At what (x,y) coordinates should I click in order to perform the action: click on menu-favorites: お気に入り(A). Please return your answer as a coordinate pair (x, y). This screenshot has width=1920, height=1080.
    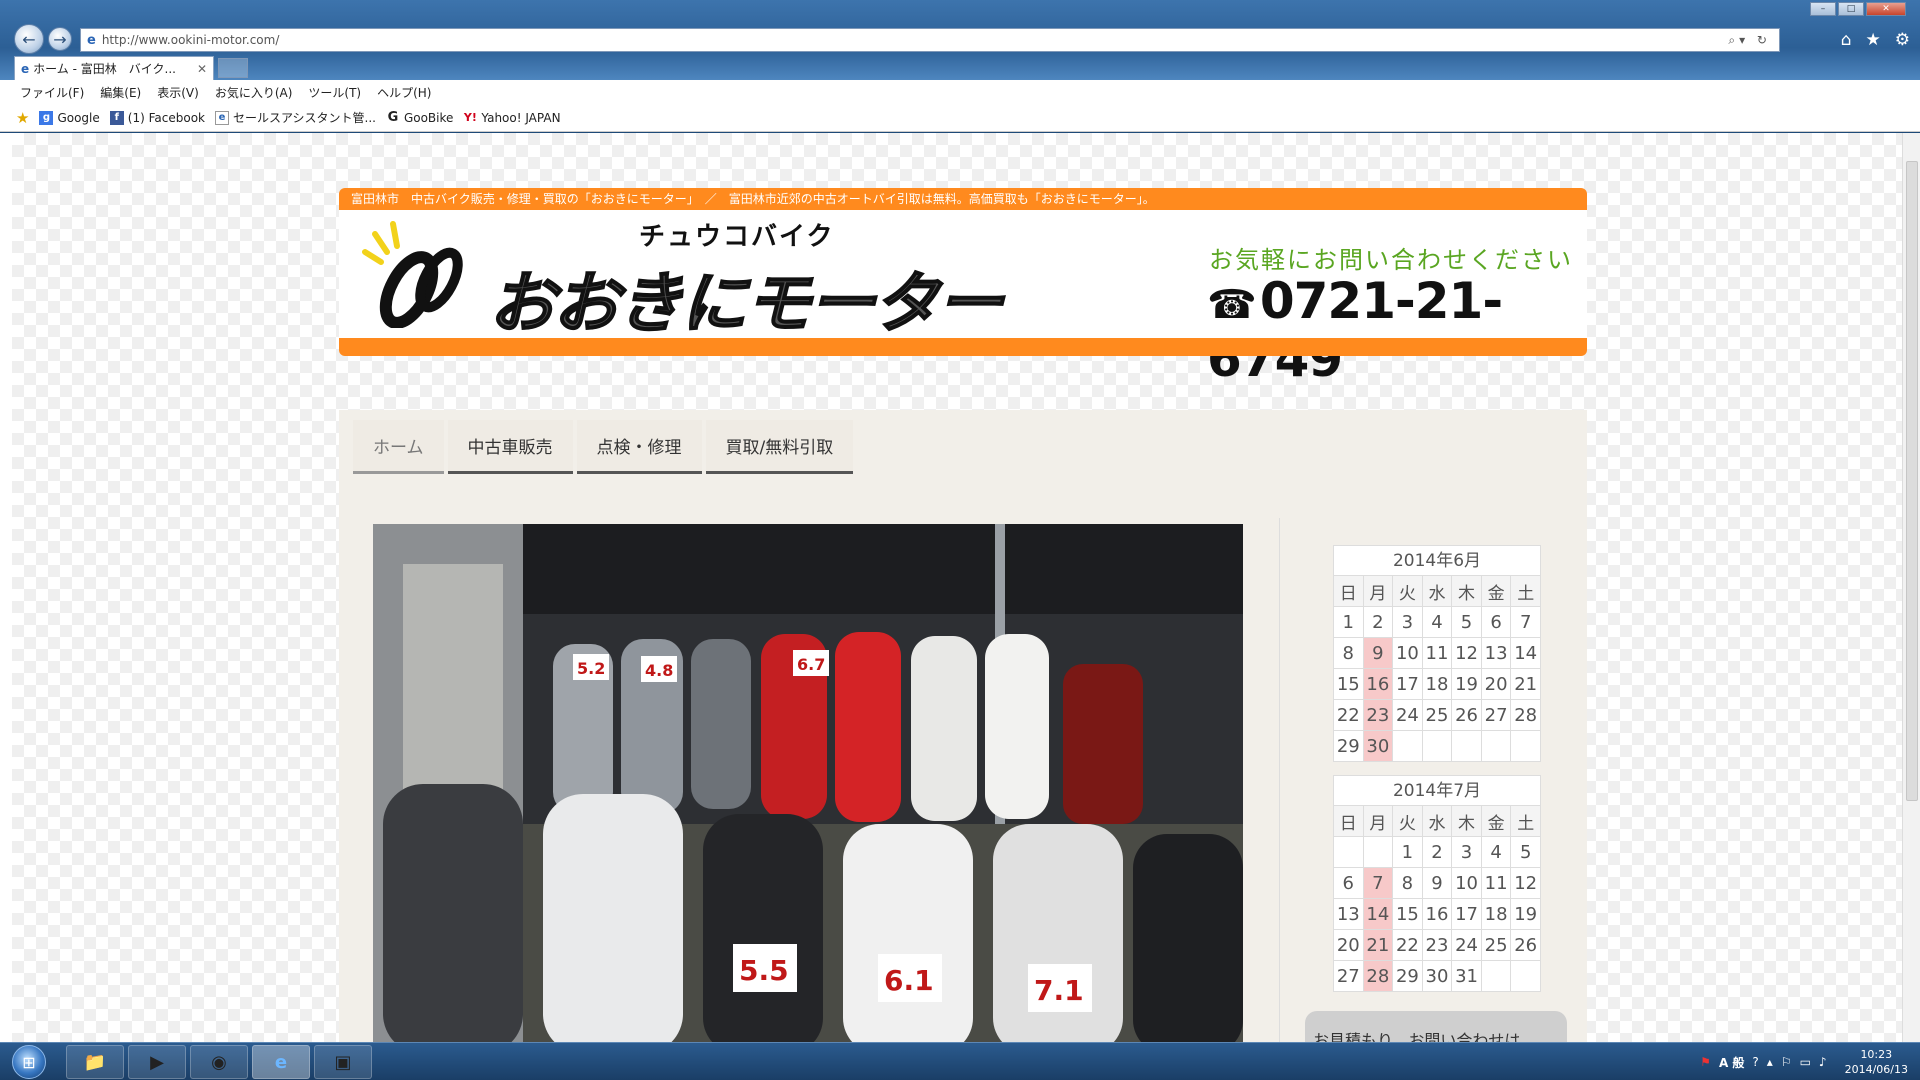
    Looking at the image, I should click on (254, 92).